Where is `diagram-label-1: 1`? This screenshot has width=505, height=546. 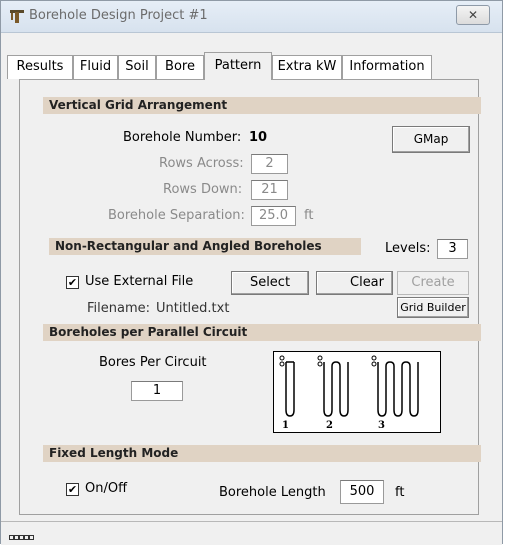
diagram-label-1: 1 is located at coordinates (285, 425).